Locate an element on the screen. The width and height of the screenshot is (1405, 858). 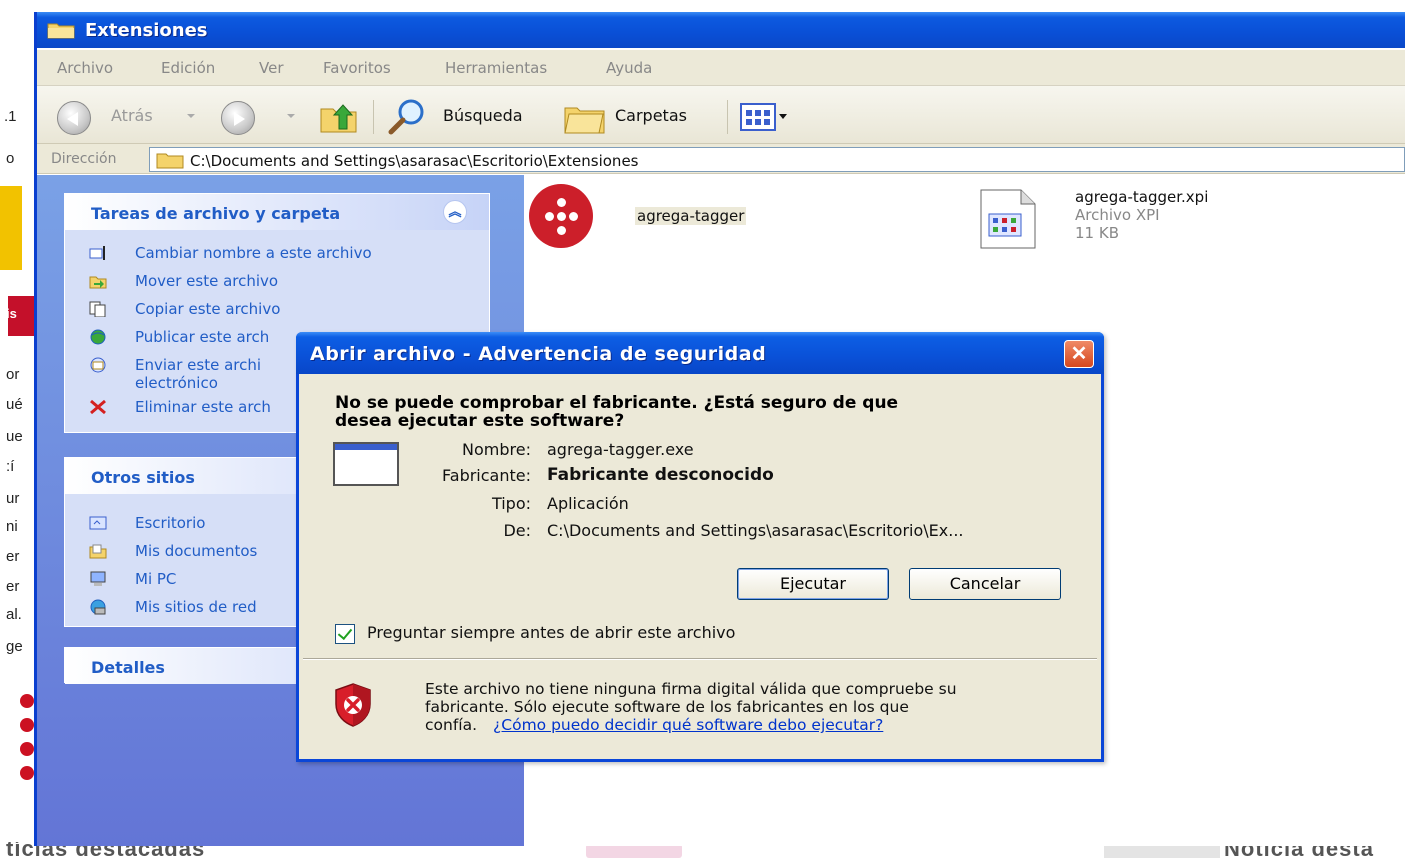
desktop-icon is located at coordinates (98, 523).